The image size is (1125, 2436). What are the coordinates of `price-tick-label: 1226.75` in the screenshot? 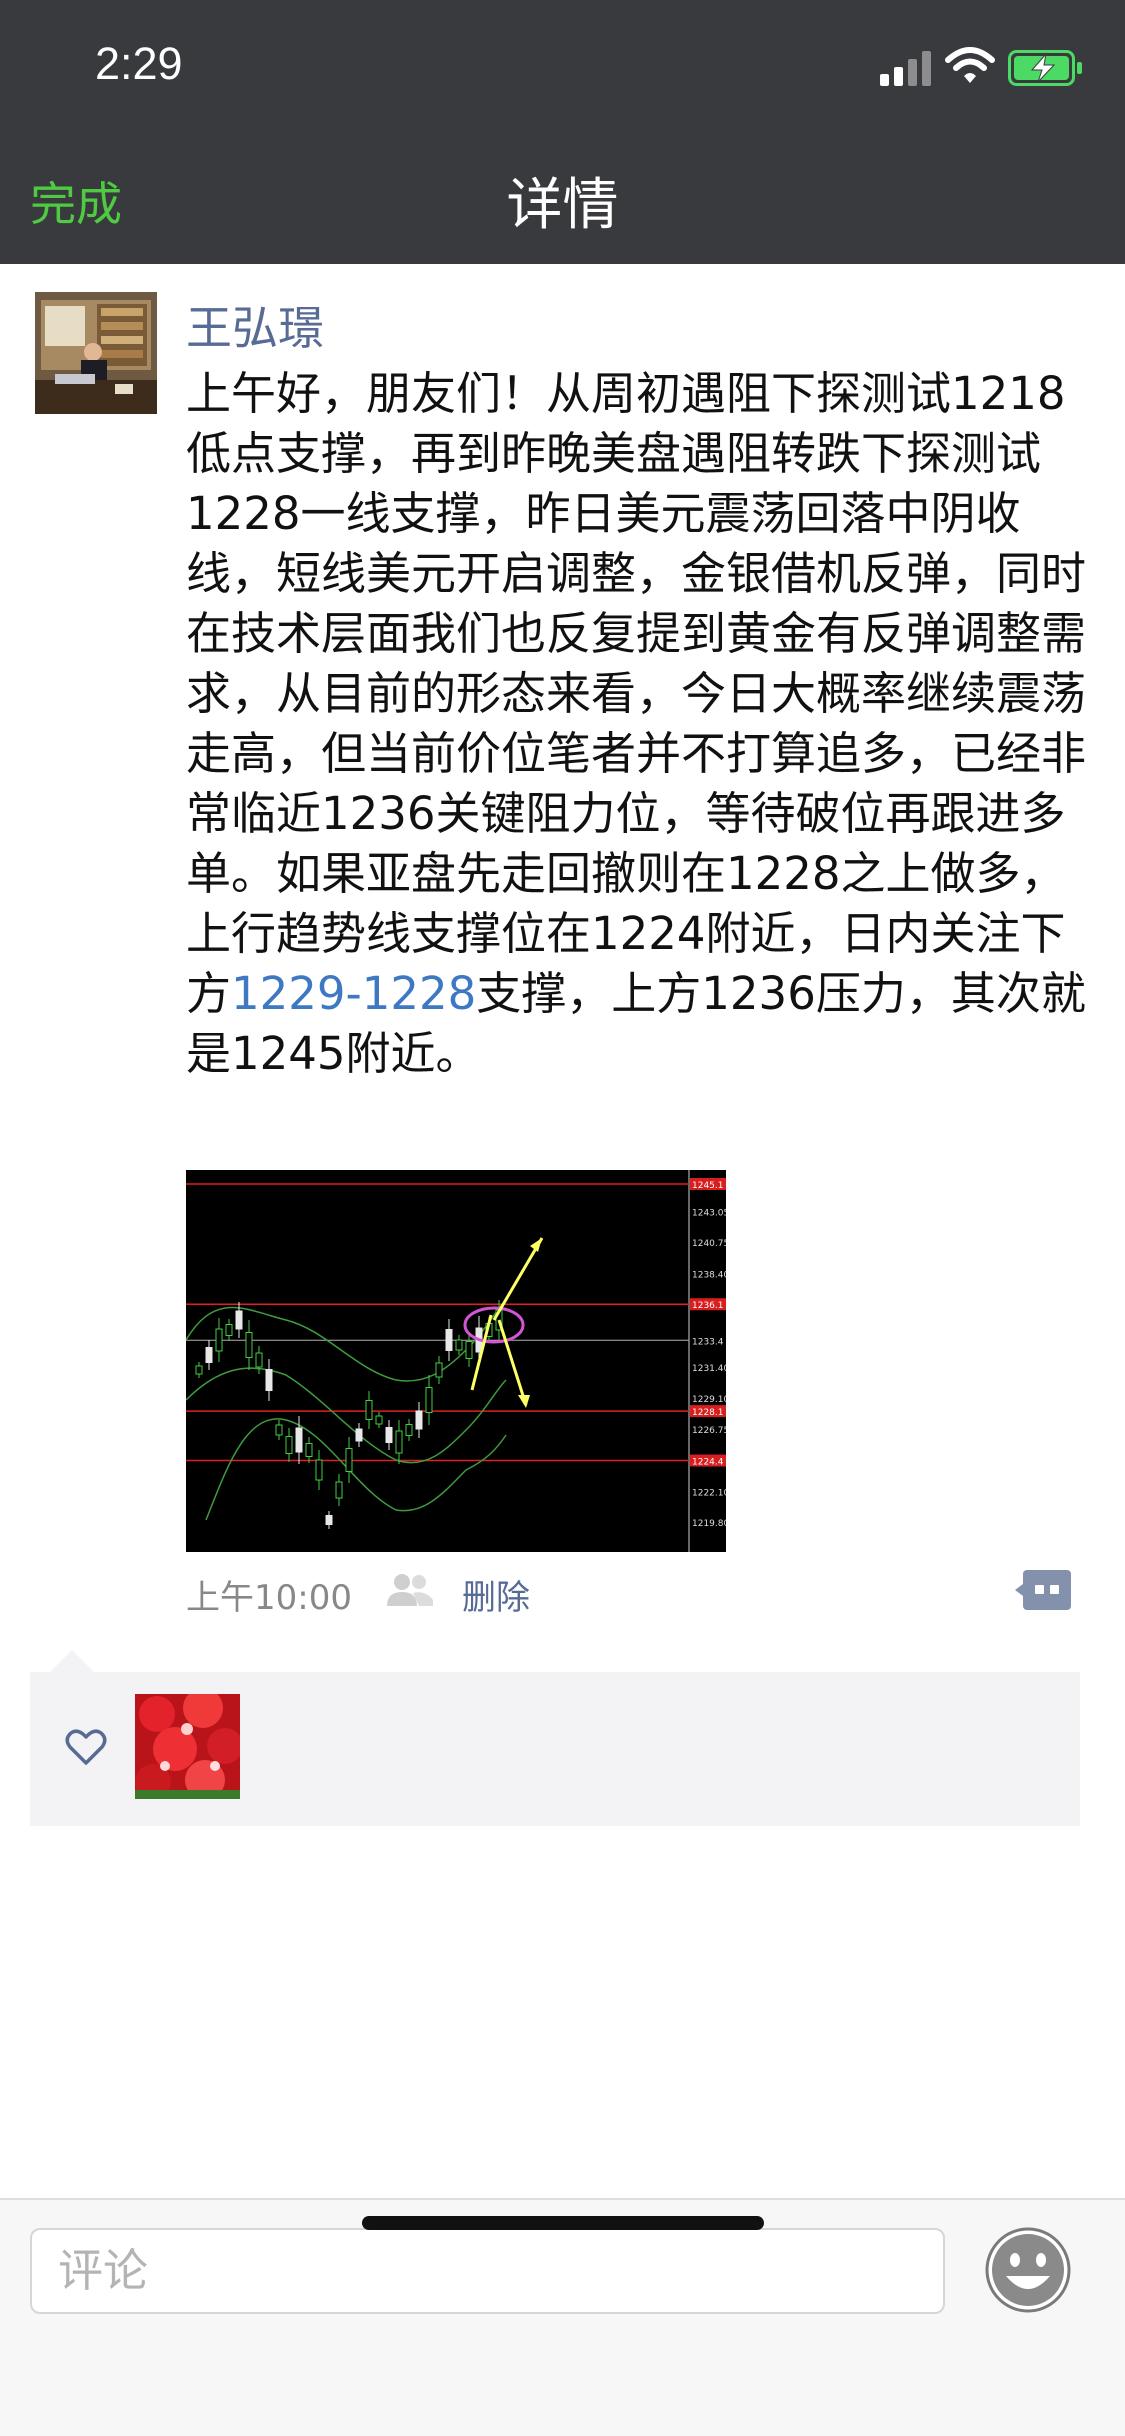 It's located at (709, 1431).